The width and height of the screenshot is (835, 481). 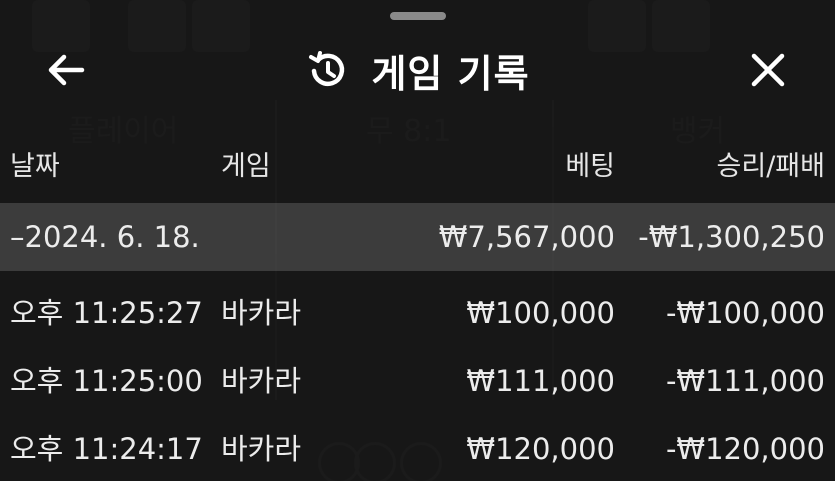 I want to click on row-result: -₩120,000, so click(x=745, y=449).